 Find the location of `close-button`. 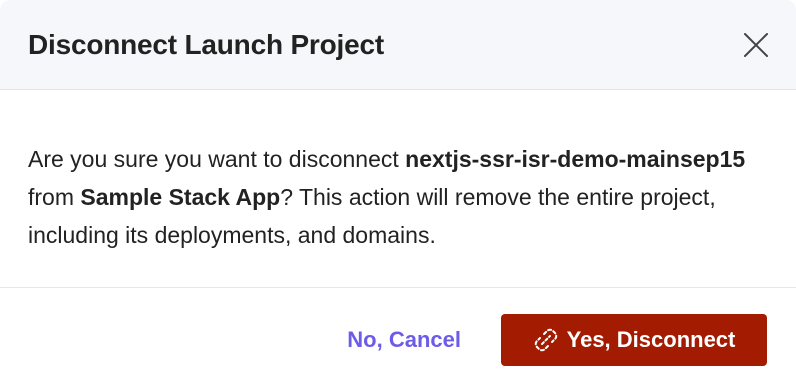

close-button is located at coordinates (756, 45).